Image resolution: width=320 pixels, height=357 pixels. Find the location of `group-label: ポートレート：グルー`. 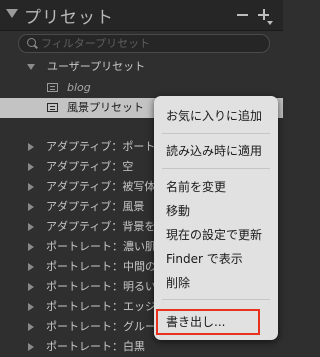

group-label: ポートレート：グルー is located at coordinates (101, 326).